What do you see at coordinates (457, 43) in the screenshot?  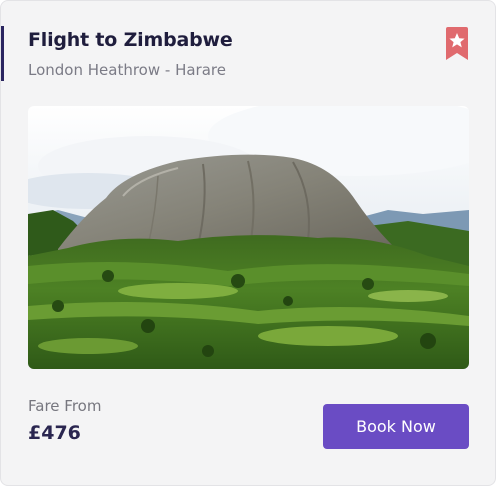 I see `bookmark-star-icon` at bounding box center [457, 43].